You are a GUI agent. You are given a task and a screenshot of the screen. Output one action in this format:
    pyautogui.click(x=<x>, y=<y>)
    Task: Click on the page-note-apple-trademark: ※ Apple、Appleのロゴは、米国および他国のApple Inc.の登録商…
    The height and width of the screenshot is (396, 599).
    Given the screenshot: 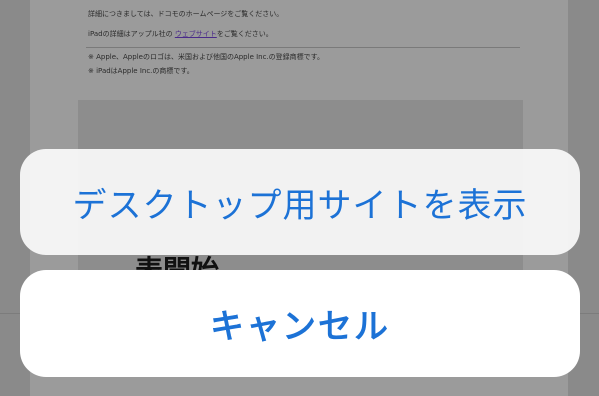 What is the action you would take?
    pyautogui.click(x=206, y=57)
    